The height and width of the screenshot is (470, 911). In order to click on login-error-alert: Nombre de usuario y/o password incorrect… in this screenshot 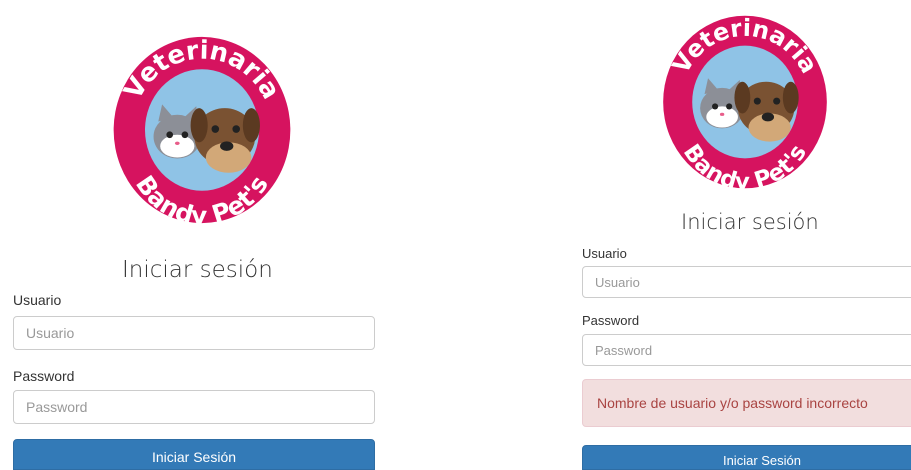, I will do `click(746, 403)`.